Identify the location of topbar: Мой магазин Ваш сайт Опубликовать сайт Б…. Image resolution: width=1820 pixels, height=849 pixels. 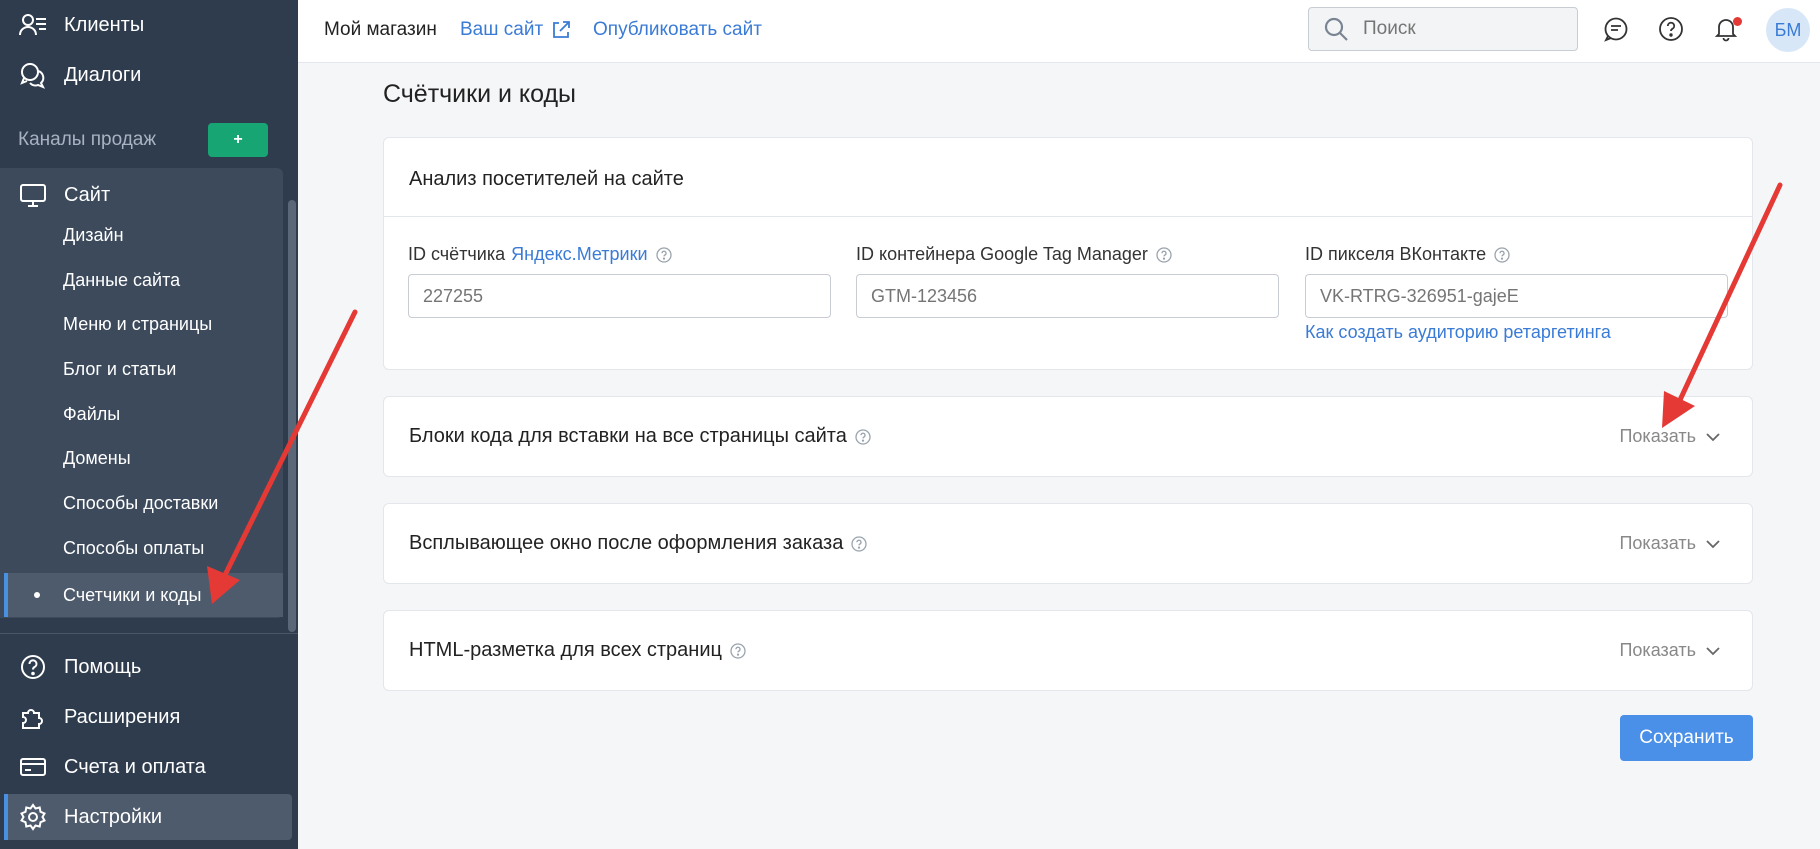
(1059, 31).